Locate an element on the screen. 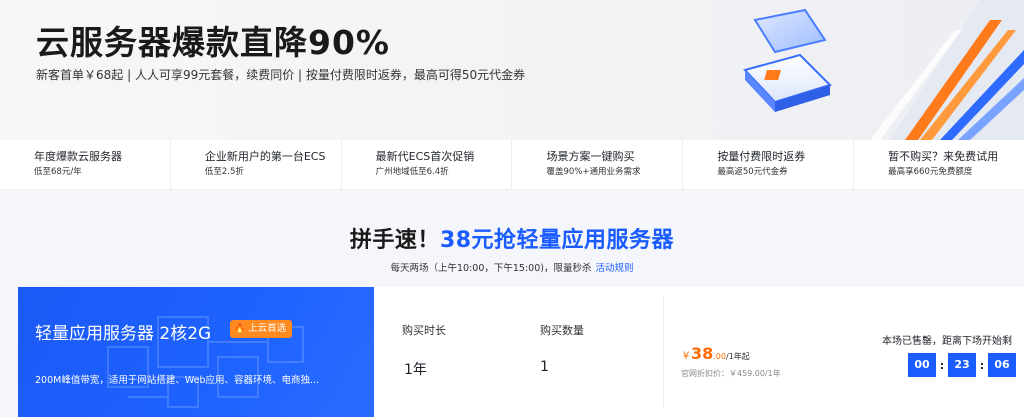 The height and width of the screenshot is (417, 1024). rules-link: 活动规则 is located at coordinates (614, 268).